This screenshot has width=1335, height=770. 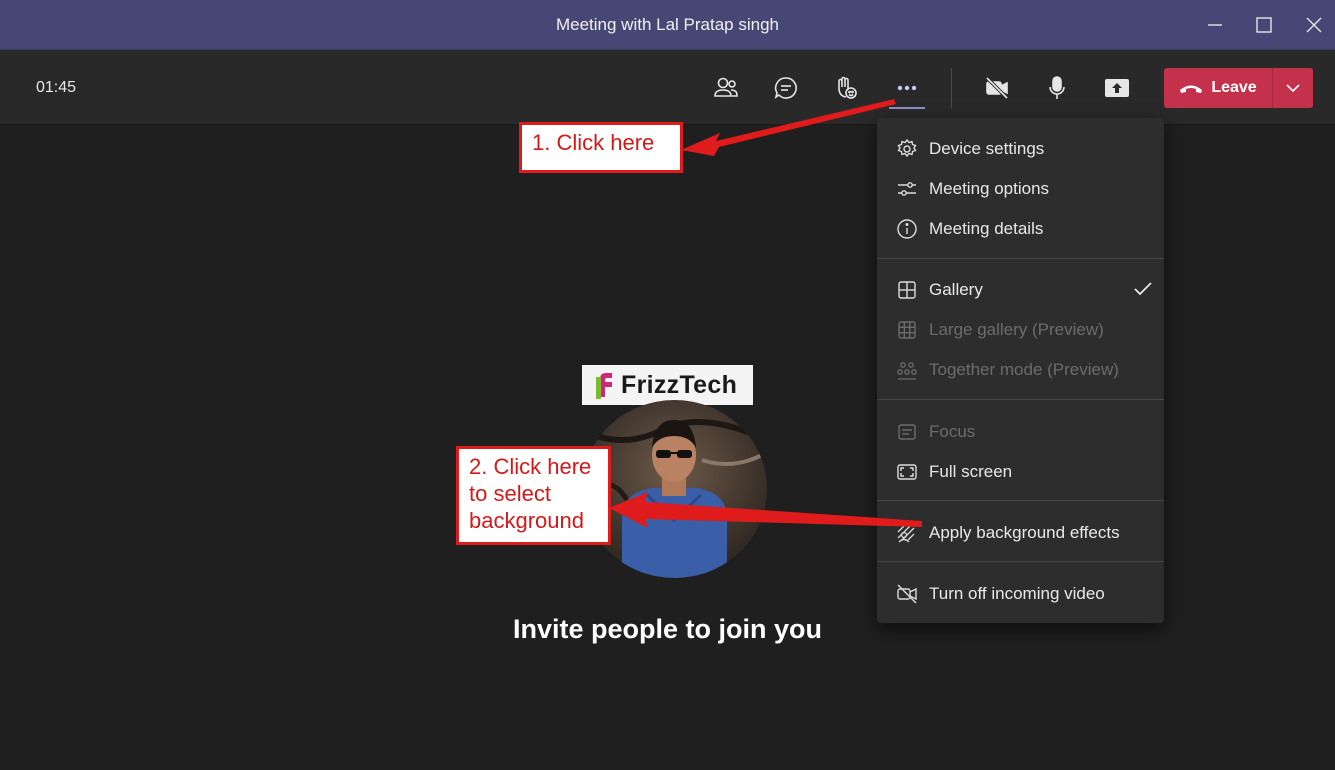 I want to click on large-gallery-icon, so click(x=907, y=330).